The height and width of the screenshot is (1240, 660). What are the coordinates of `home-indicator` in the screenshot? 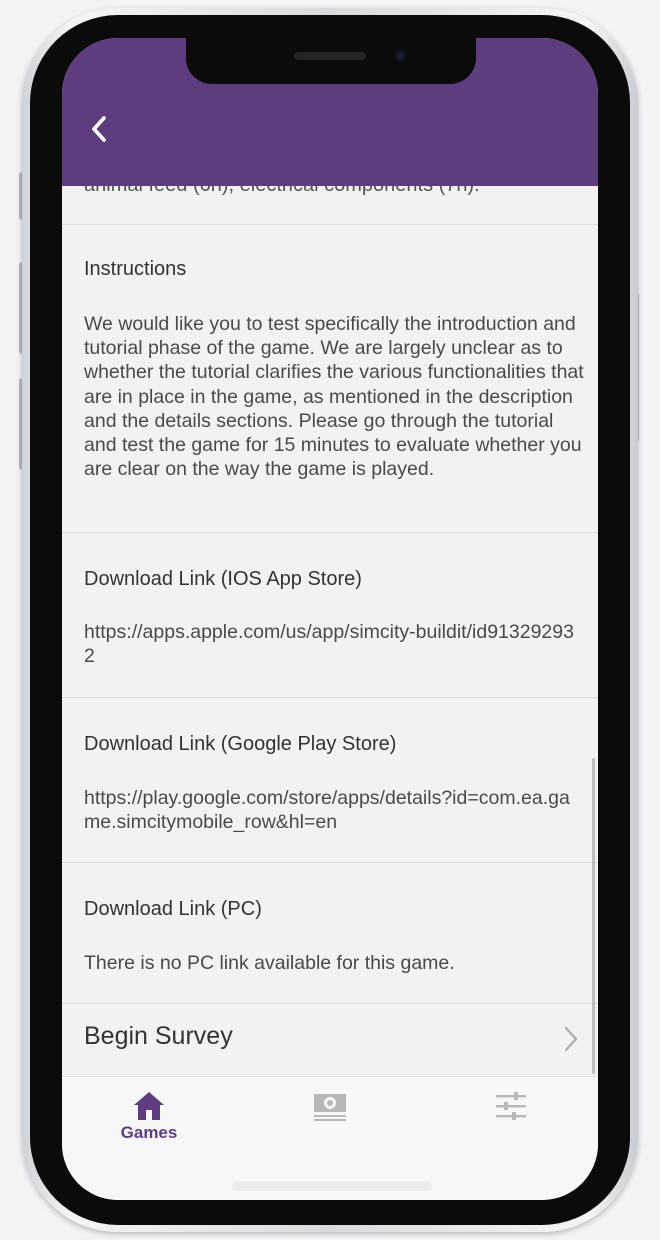 It's located at (332, 1186).